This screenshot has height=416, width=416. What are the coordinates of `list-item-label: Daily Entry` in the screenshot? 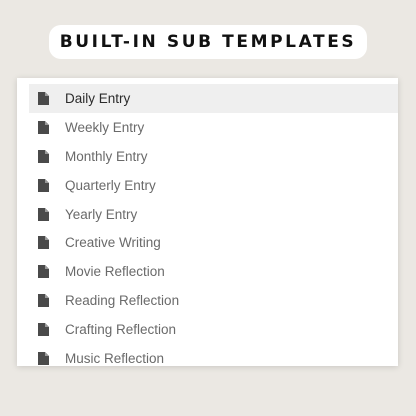 It's located at (98, 98).